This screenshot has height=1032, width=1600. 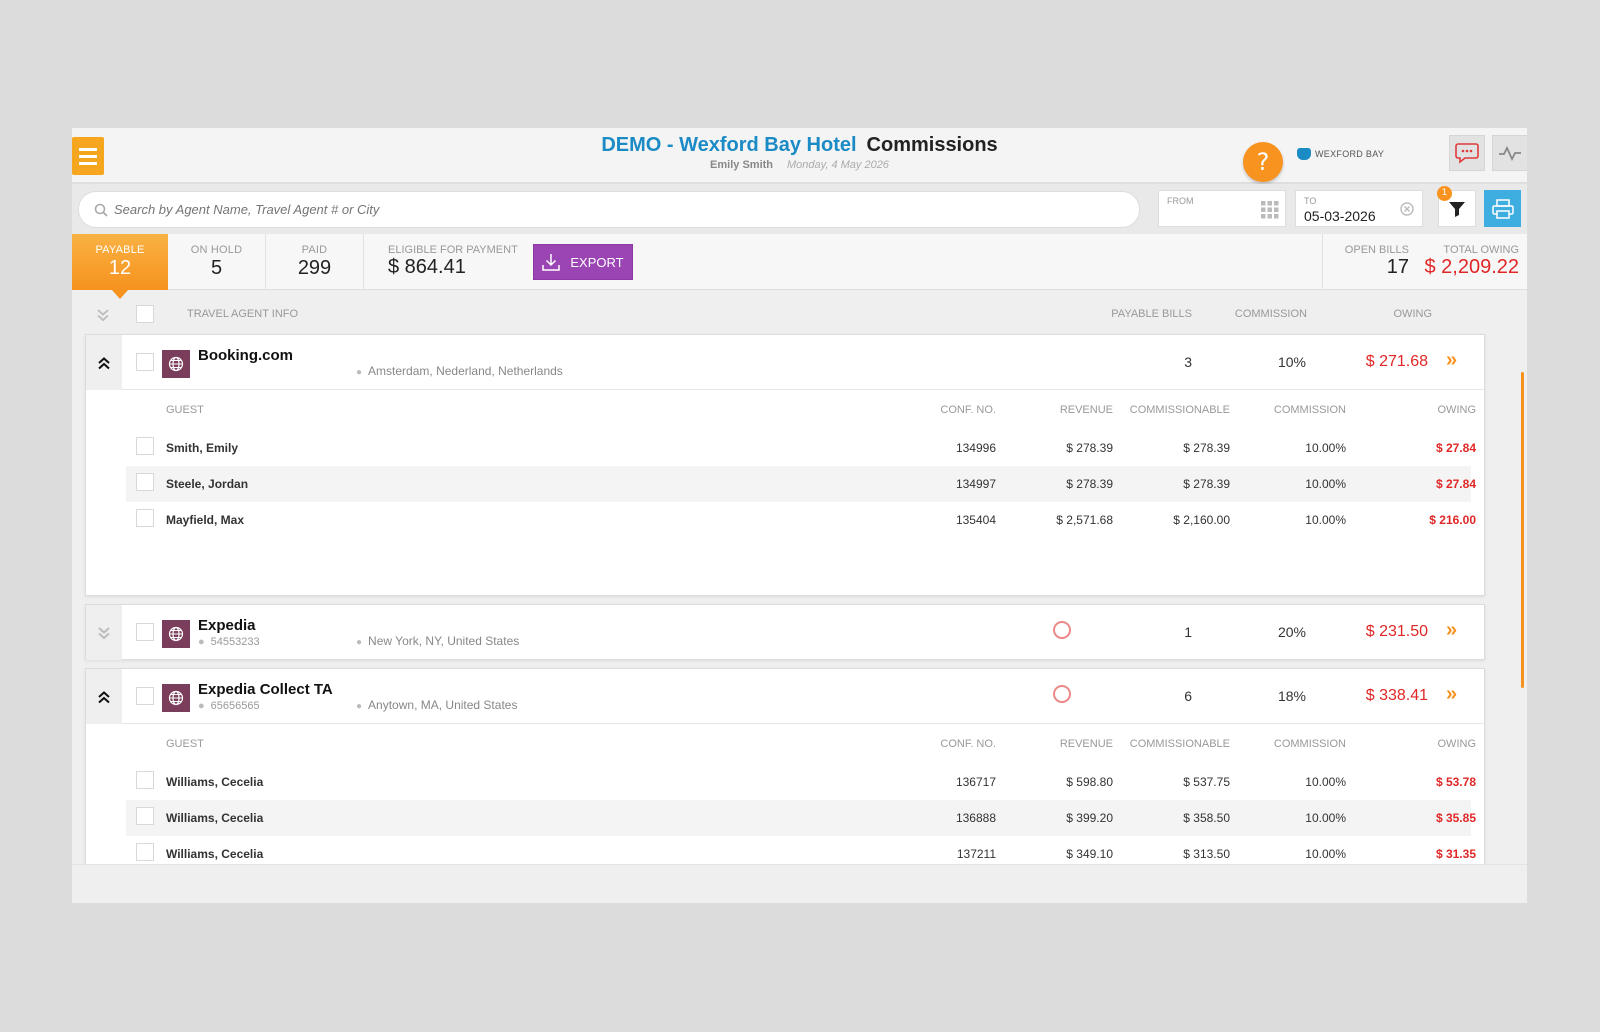 What do you see at coordinates (1467, 153) in the screenshot?
I see `chat-icon` at bounding box center [1467, 153].